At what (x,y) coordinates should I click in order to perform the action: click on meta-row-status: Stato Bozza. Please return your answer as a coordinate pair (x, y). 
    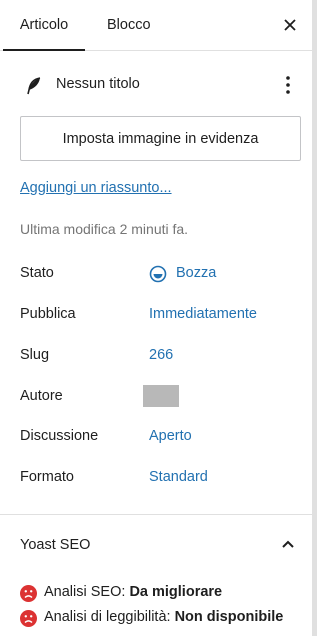
    Looking at the image, I should click on (156, 275).